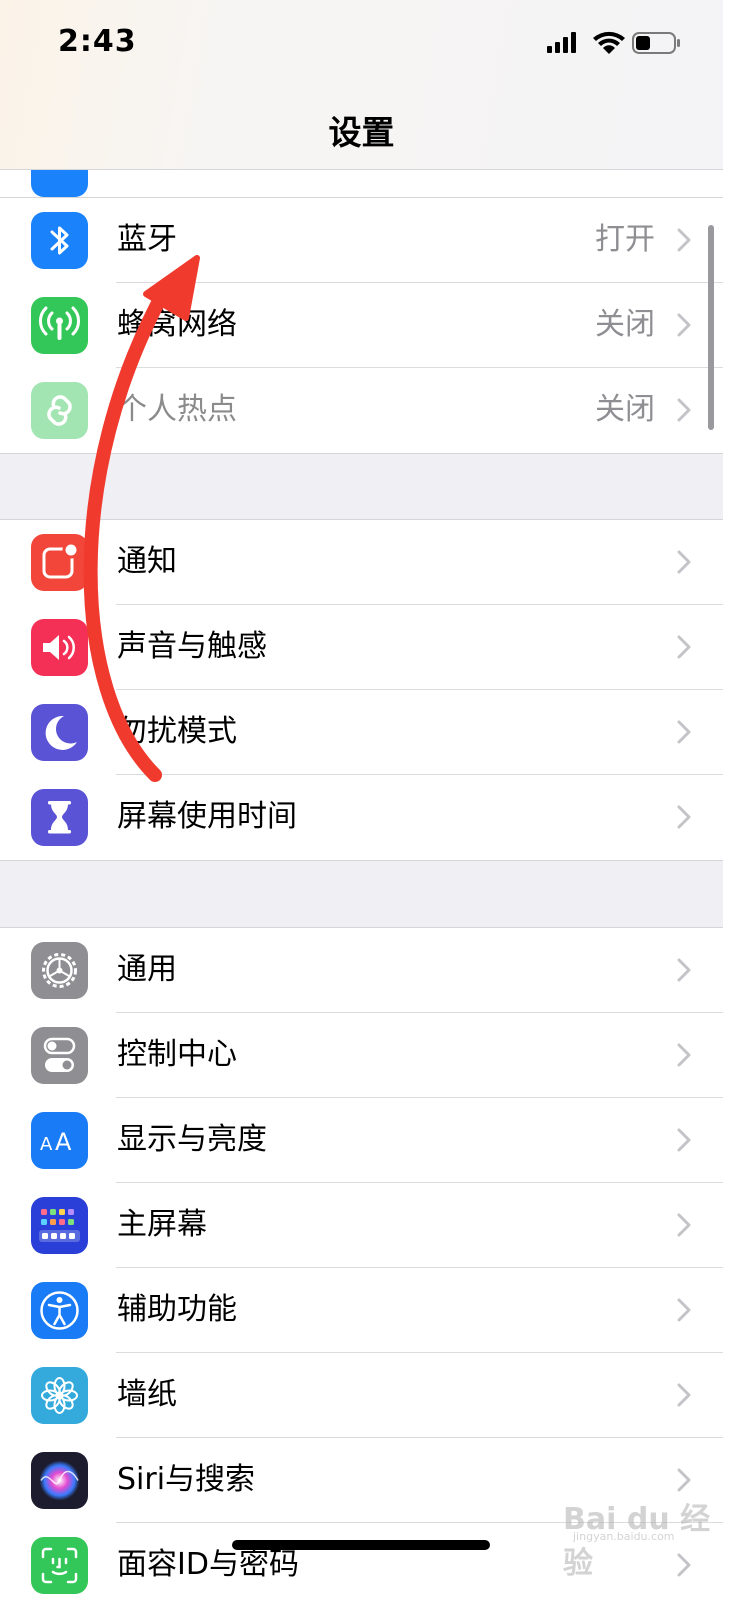 The width and height of the screenshot is (738, 1600). Describe the element at coordinates (361, 732) in the screenshot. I see `settings-row-do-not-disturb: 勿扰模式` at that location.